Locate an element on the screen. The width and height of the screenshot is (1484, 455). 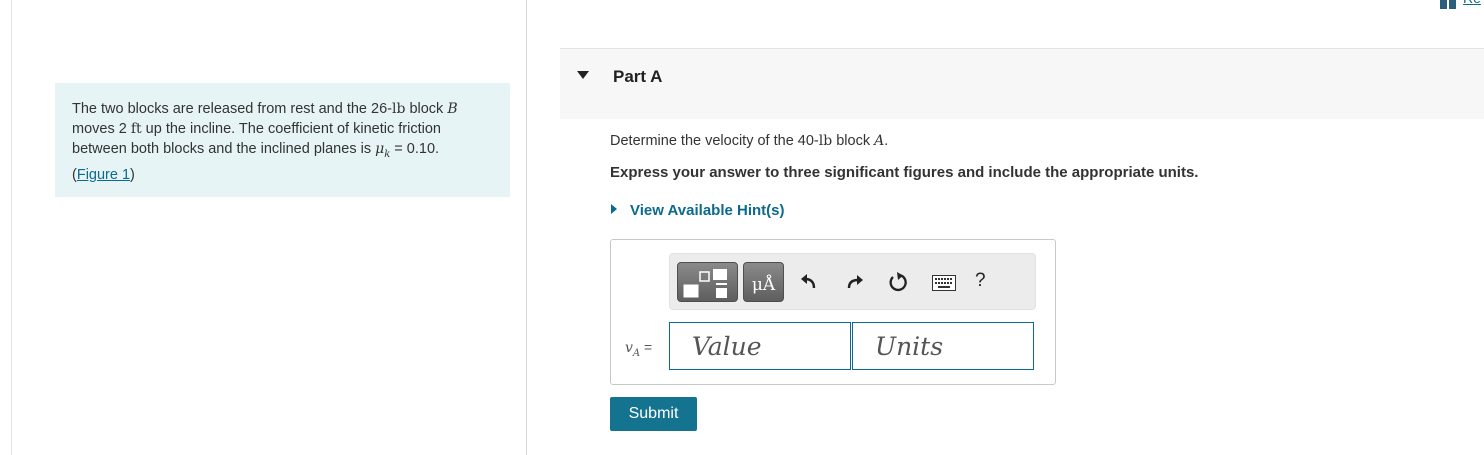
submit-button: Submit is located at coordinates (653, 414).